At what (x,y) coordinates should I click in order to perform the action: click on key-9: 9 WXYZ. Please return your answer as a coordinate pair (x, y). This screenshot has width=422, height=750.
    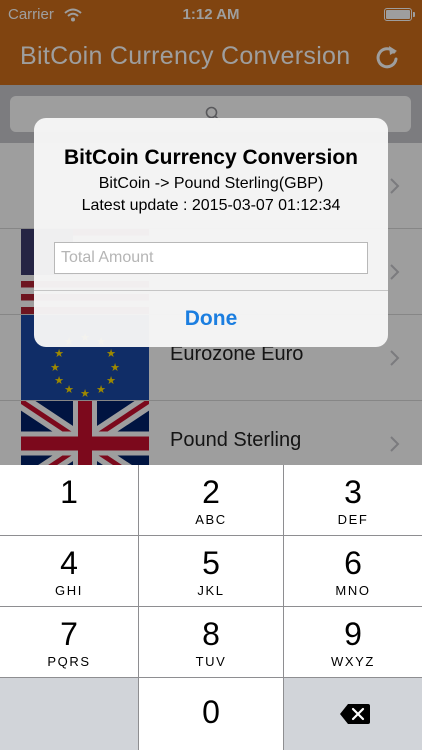
    Looking at the image, I should click on (353, 642).